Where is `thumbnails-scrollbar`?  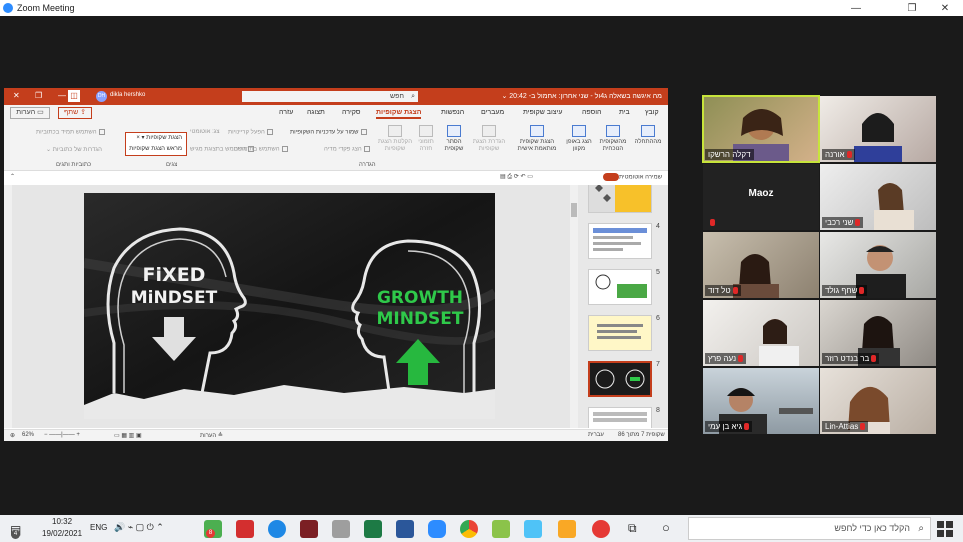 thumbnails-scrollbar is located at coordinates (574, 306).